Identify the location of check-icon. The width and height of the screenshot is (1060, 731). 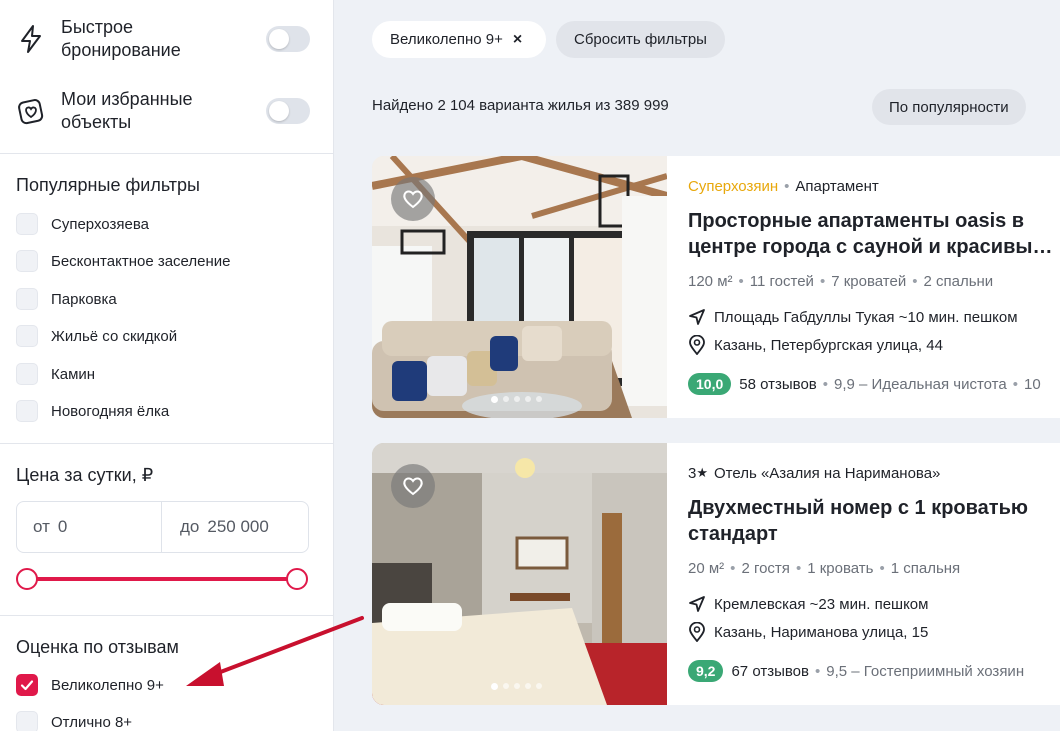
(27, 685).